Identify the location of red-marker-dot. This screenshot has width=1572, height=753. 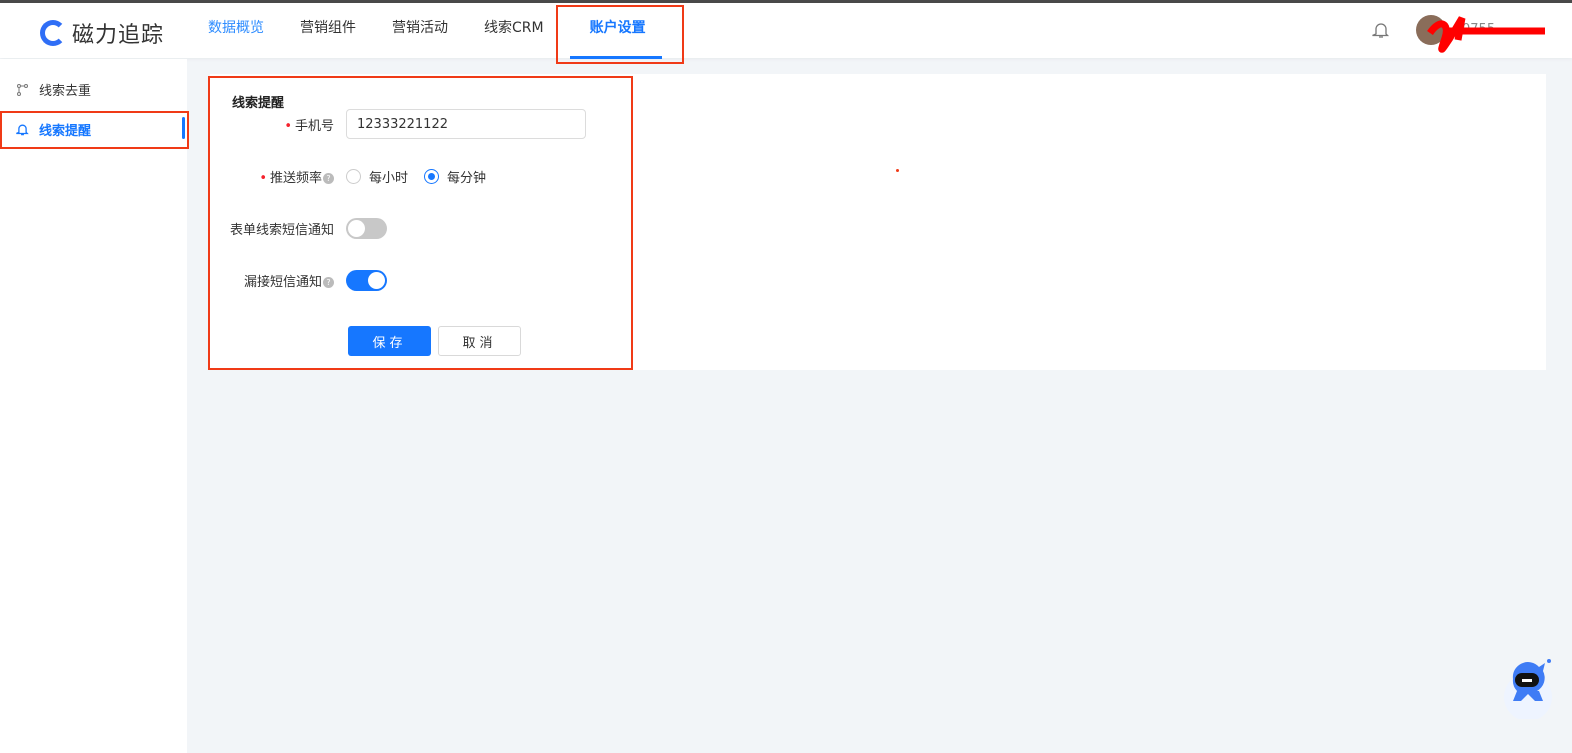
(897, 170).